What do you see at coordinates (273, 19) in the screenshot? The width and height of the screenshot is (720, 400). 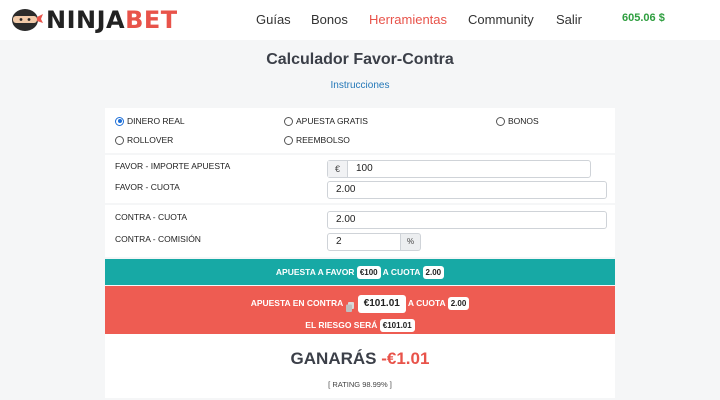 I see `nav-guias: Guías` at bounding box center [273, 19].